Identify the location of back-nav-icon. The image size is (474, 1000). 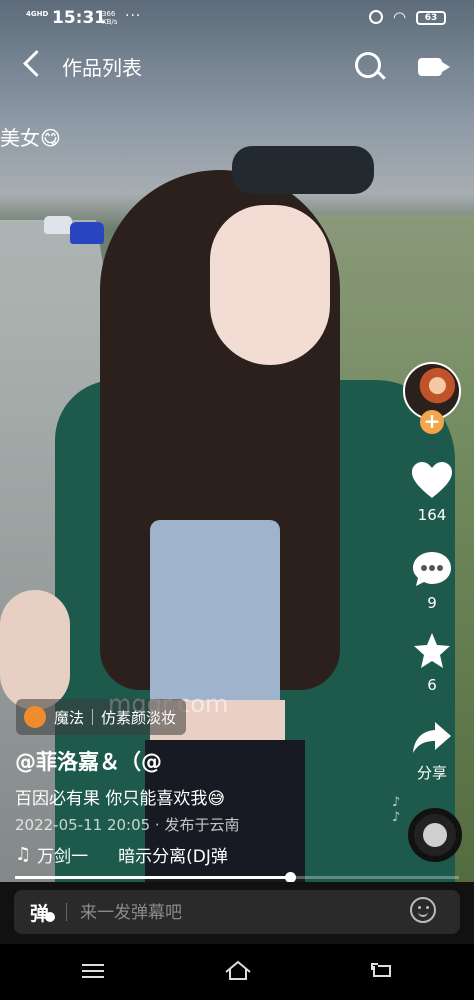
(381, 970).